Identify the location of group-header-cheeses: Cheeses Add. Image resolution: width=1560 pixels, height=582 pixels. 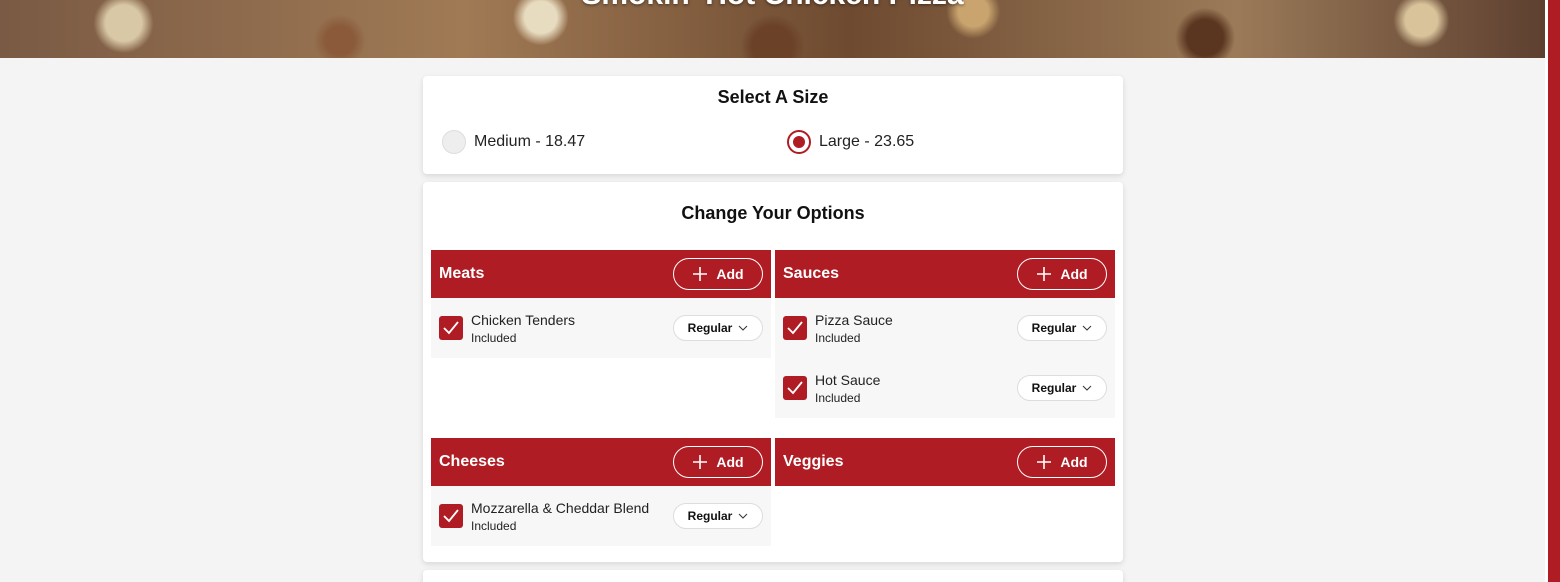
(601, 462).